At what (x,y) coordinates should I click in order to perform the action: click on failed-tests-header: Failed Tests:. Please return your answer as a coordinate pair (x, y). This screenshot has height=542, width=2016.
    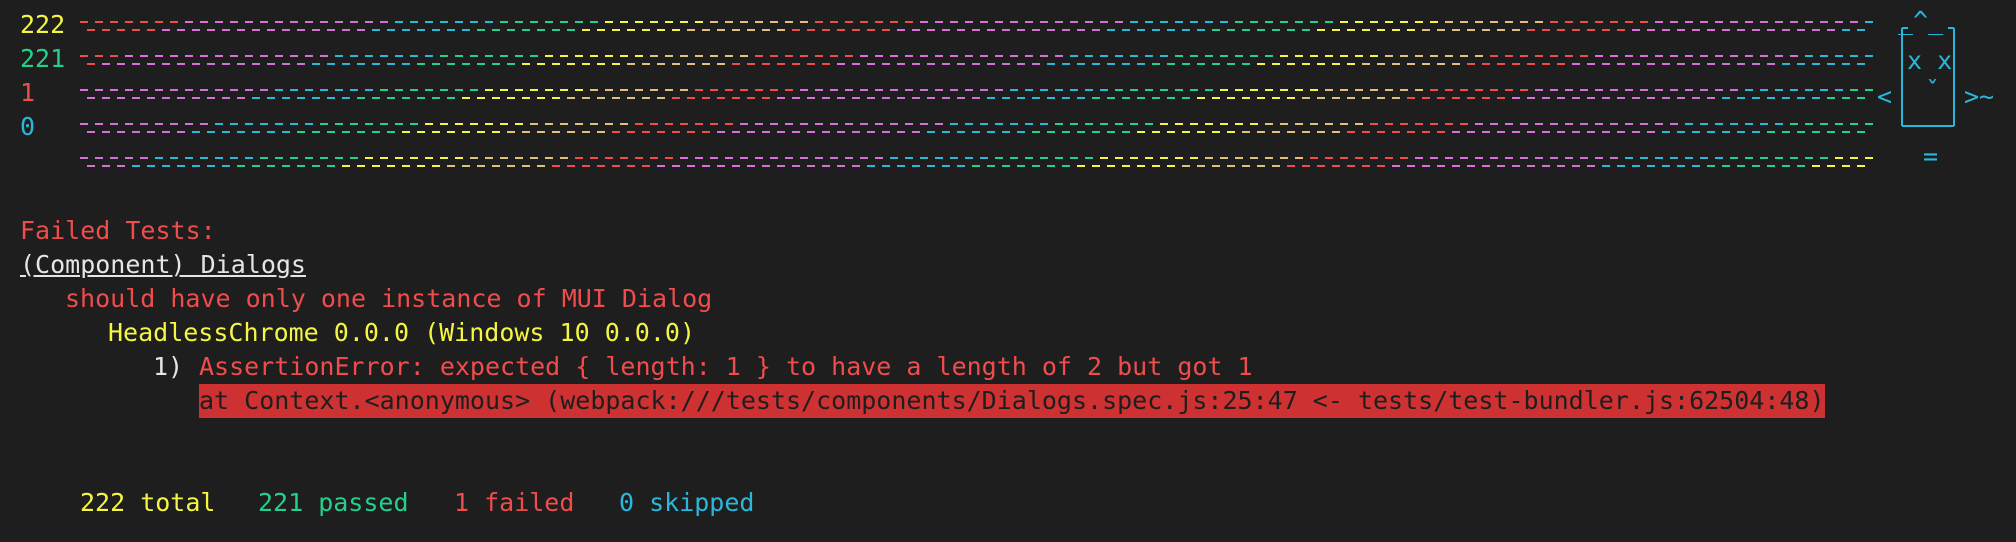
    Looking at the image, I should click on (118, 230).